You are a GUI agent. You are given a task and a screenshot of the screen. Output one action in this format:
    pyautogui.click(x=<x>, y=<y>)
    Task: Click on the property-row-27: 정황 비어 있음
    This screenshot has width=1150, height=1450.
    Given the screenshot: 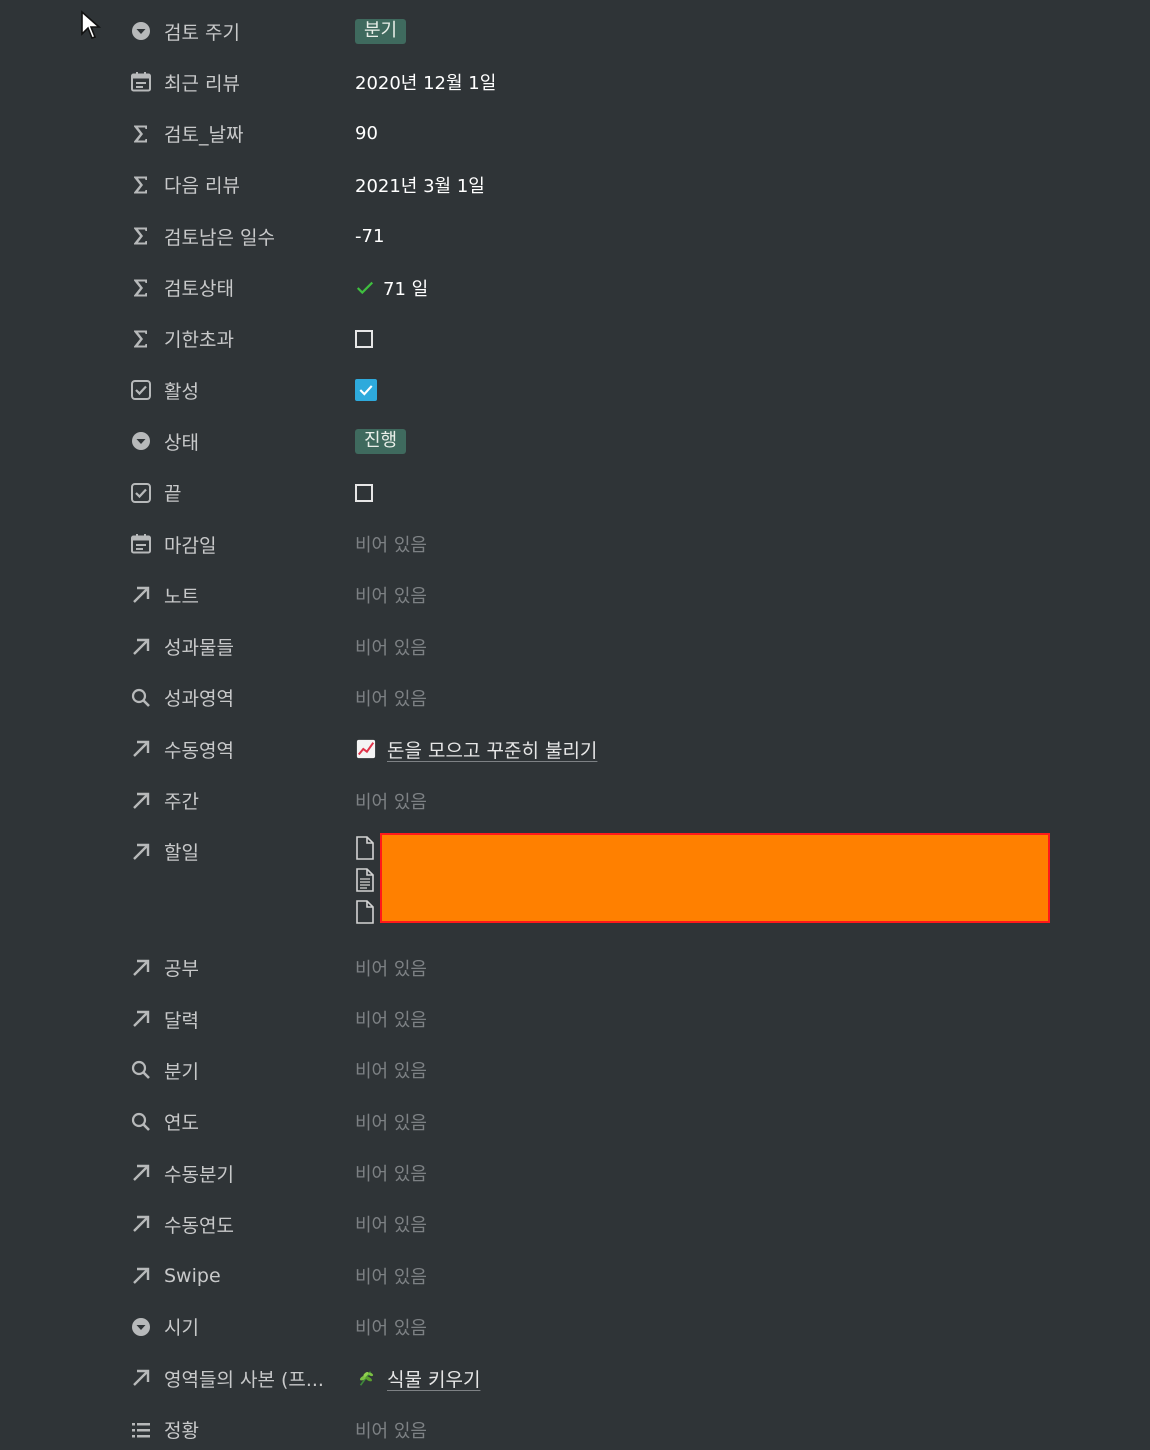 What is the action you would take?
    pyautogui.click(x=618, y=1430)
    